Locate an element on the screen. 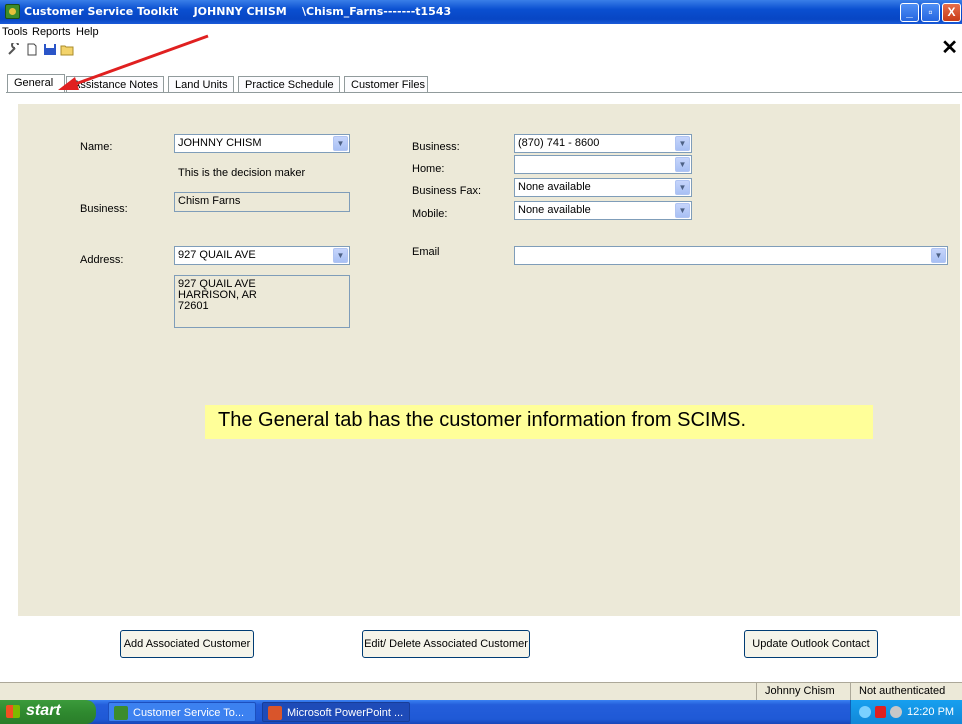 The image size is (962, 724). fax-combo: None available ▼ is located at coordinates (603, 187).